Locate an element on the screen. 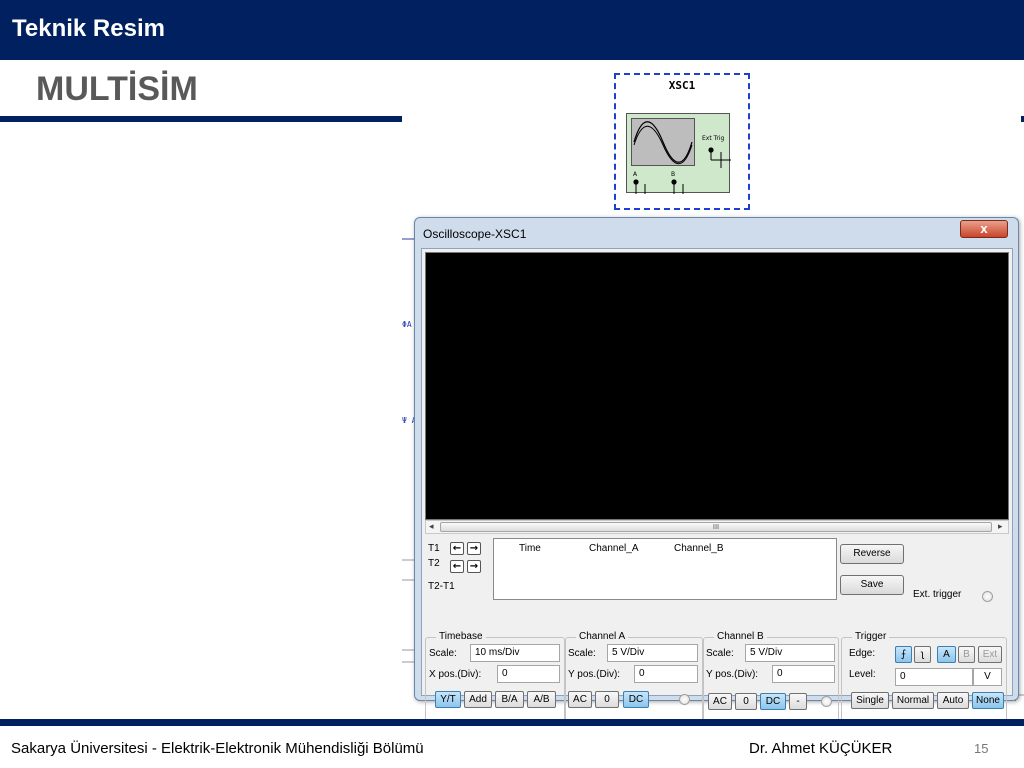  measure-header-time: Time is located at coordinates (530, 548).